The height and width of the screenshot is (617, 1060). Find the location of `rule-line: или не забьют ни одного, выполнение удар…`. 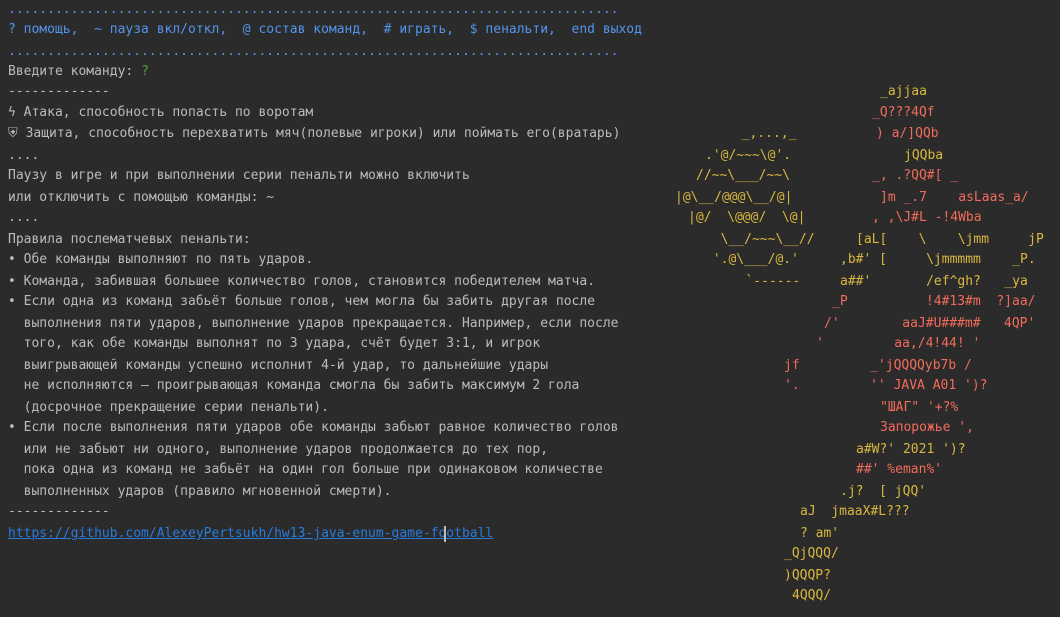

rule-line: или не забьют ни одного, выполнение удар… is located at coordinates (278, 449).